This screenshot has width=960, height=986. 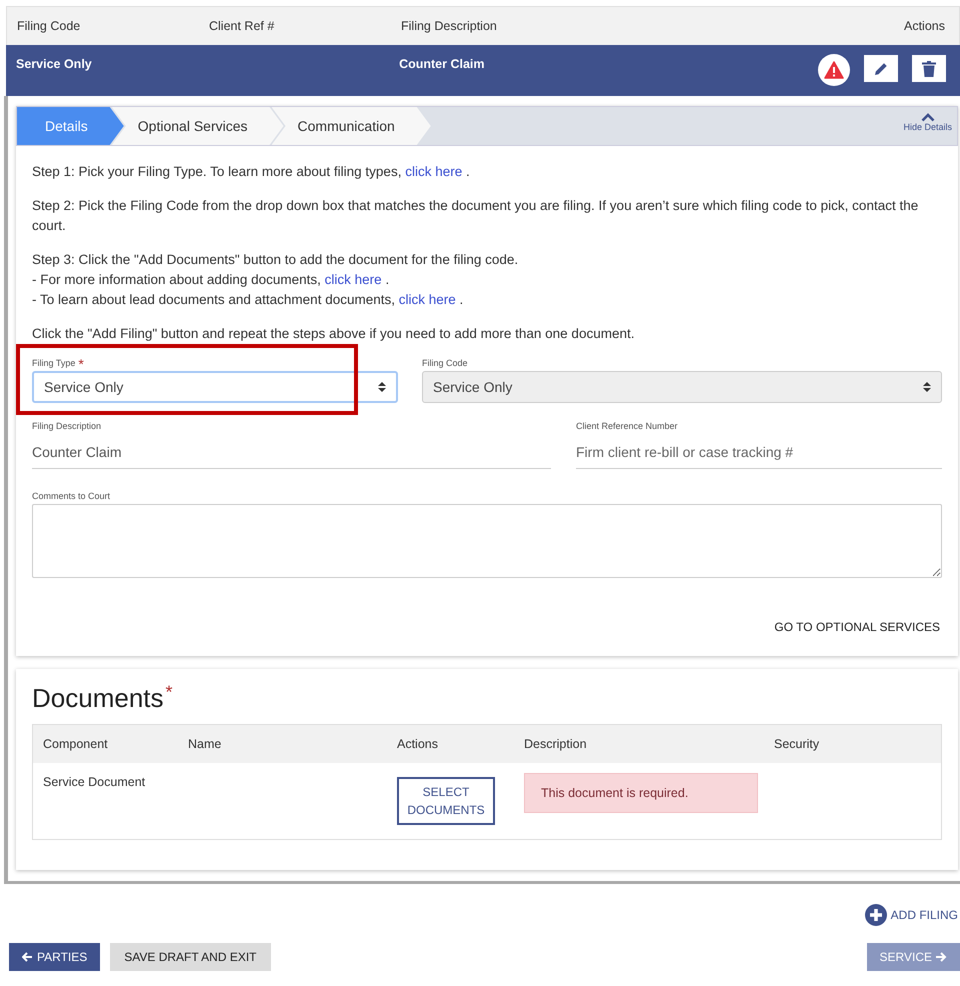 What do you see at coordinates (941, 957) in the screenshot?
I see `arrow-right-icon` at bounding box center [941, 957].